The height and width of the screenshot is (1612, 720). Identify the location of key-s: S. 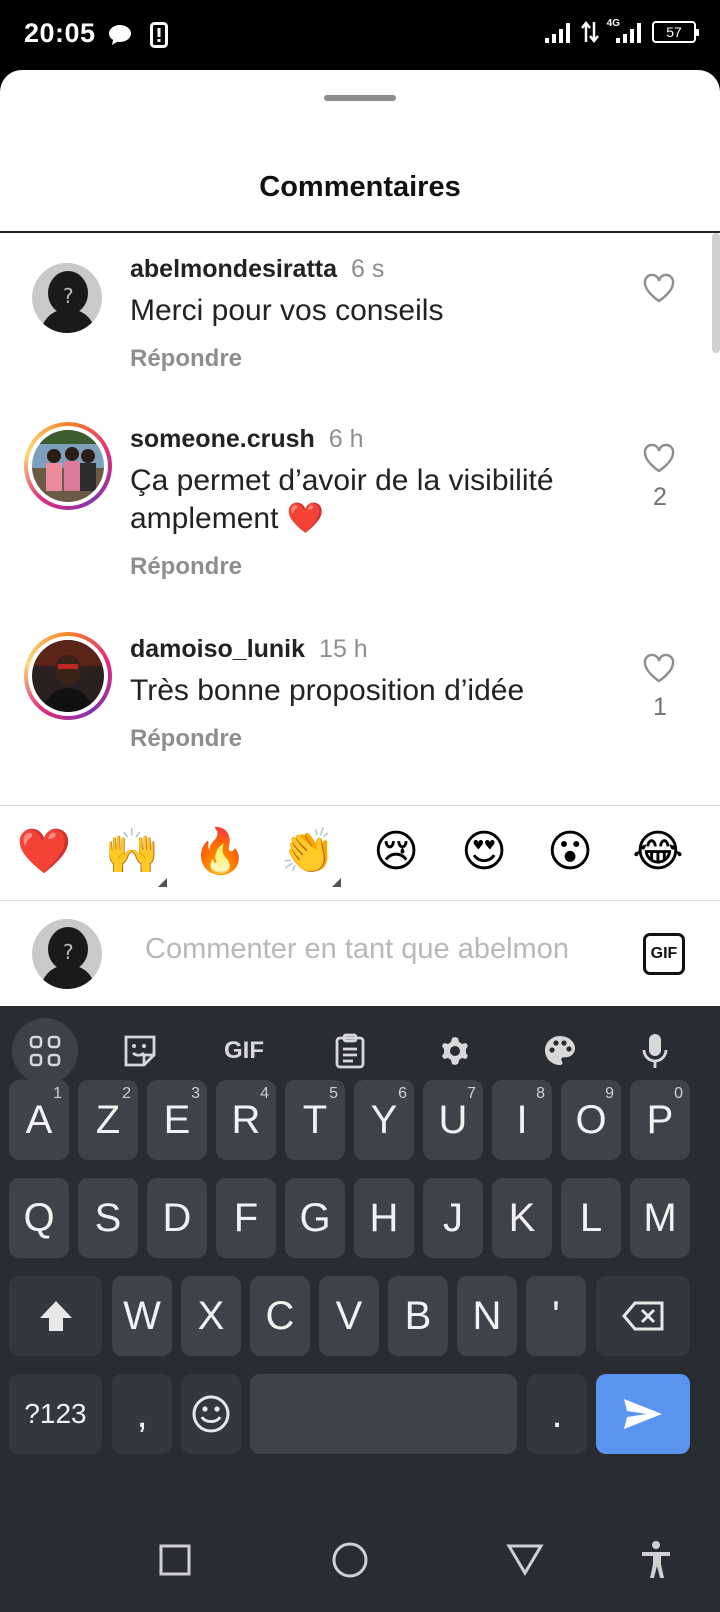
(108, 1218).